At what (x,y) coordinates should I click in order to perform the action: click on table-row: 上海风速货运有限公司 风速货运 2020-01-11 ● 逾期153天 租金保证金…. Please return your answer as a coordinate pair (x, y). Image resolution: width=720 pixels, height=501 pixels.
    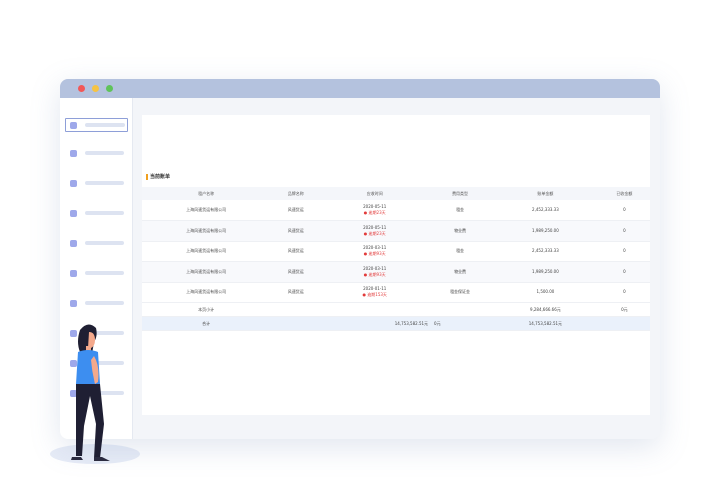
    Looking at the image, I should click on (396, 292).